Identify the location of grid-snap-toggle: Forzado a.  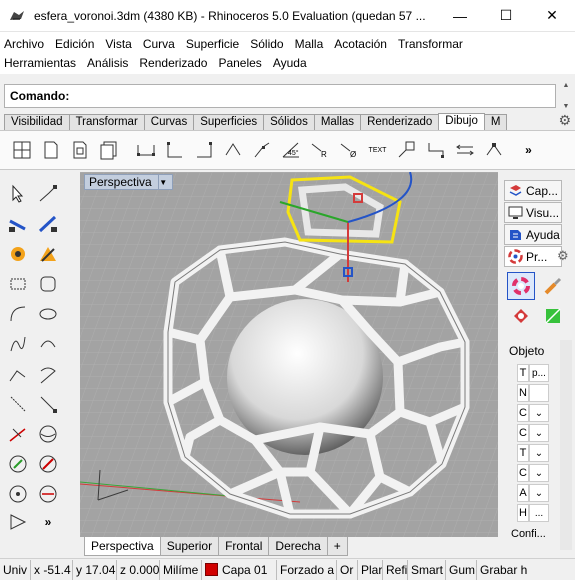
(307, 569).